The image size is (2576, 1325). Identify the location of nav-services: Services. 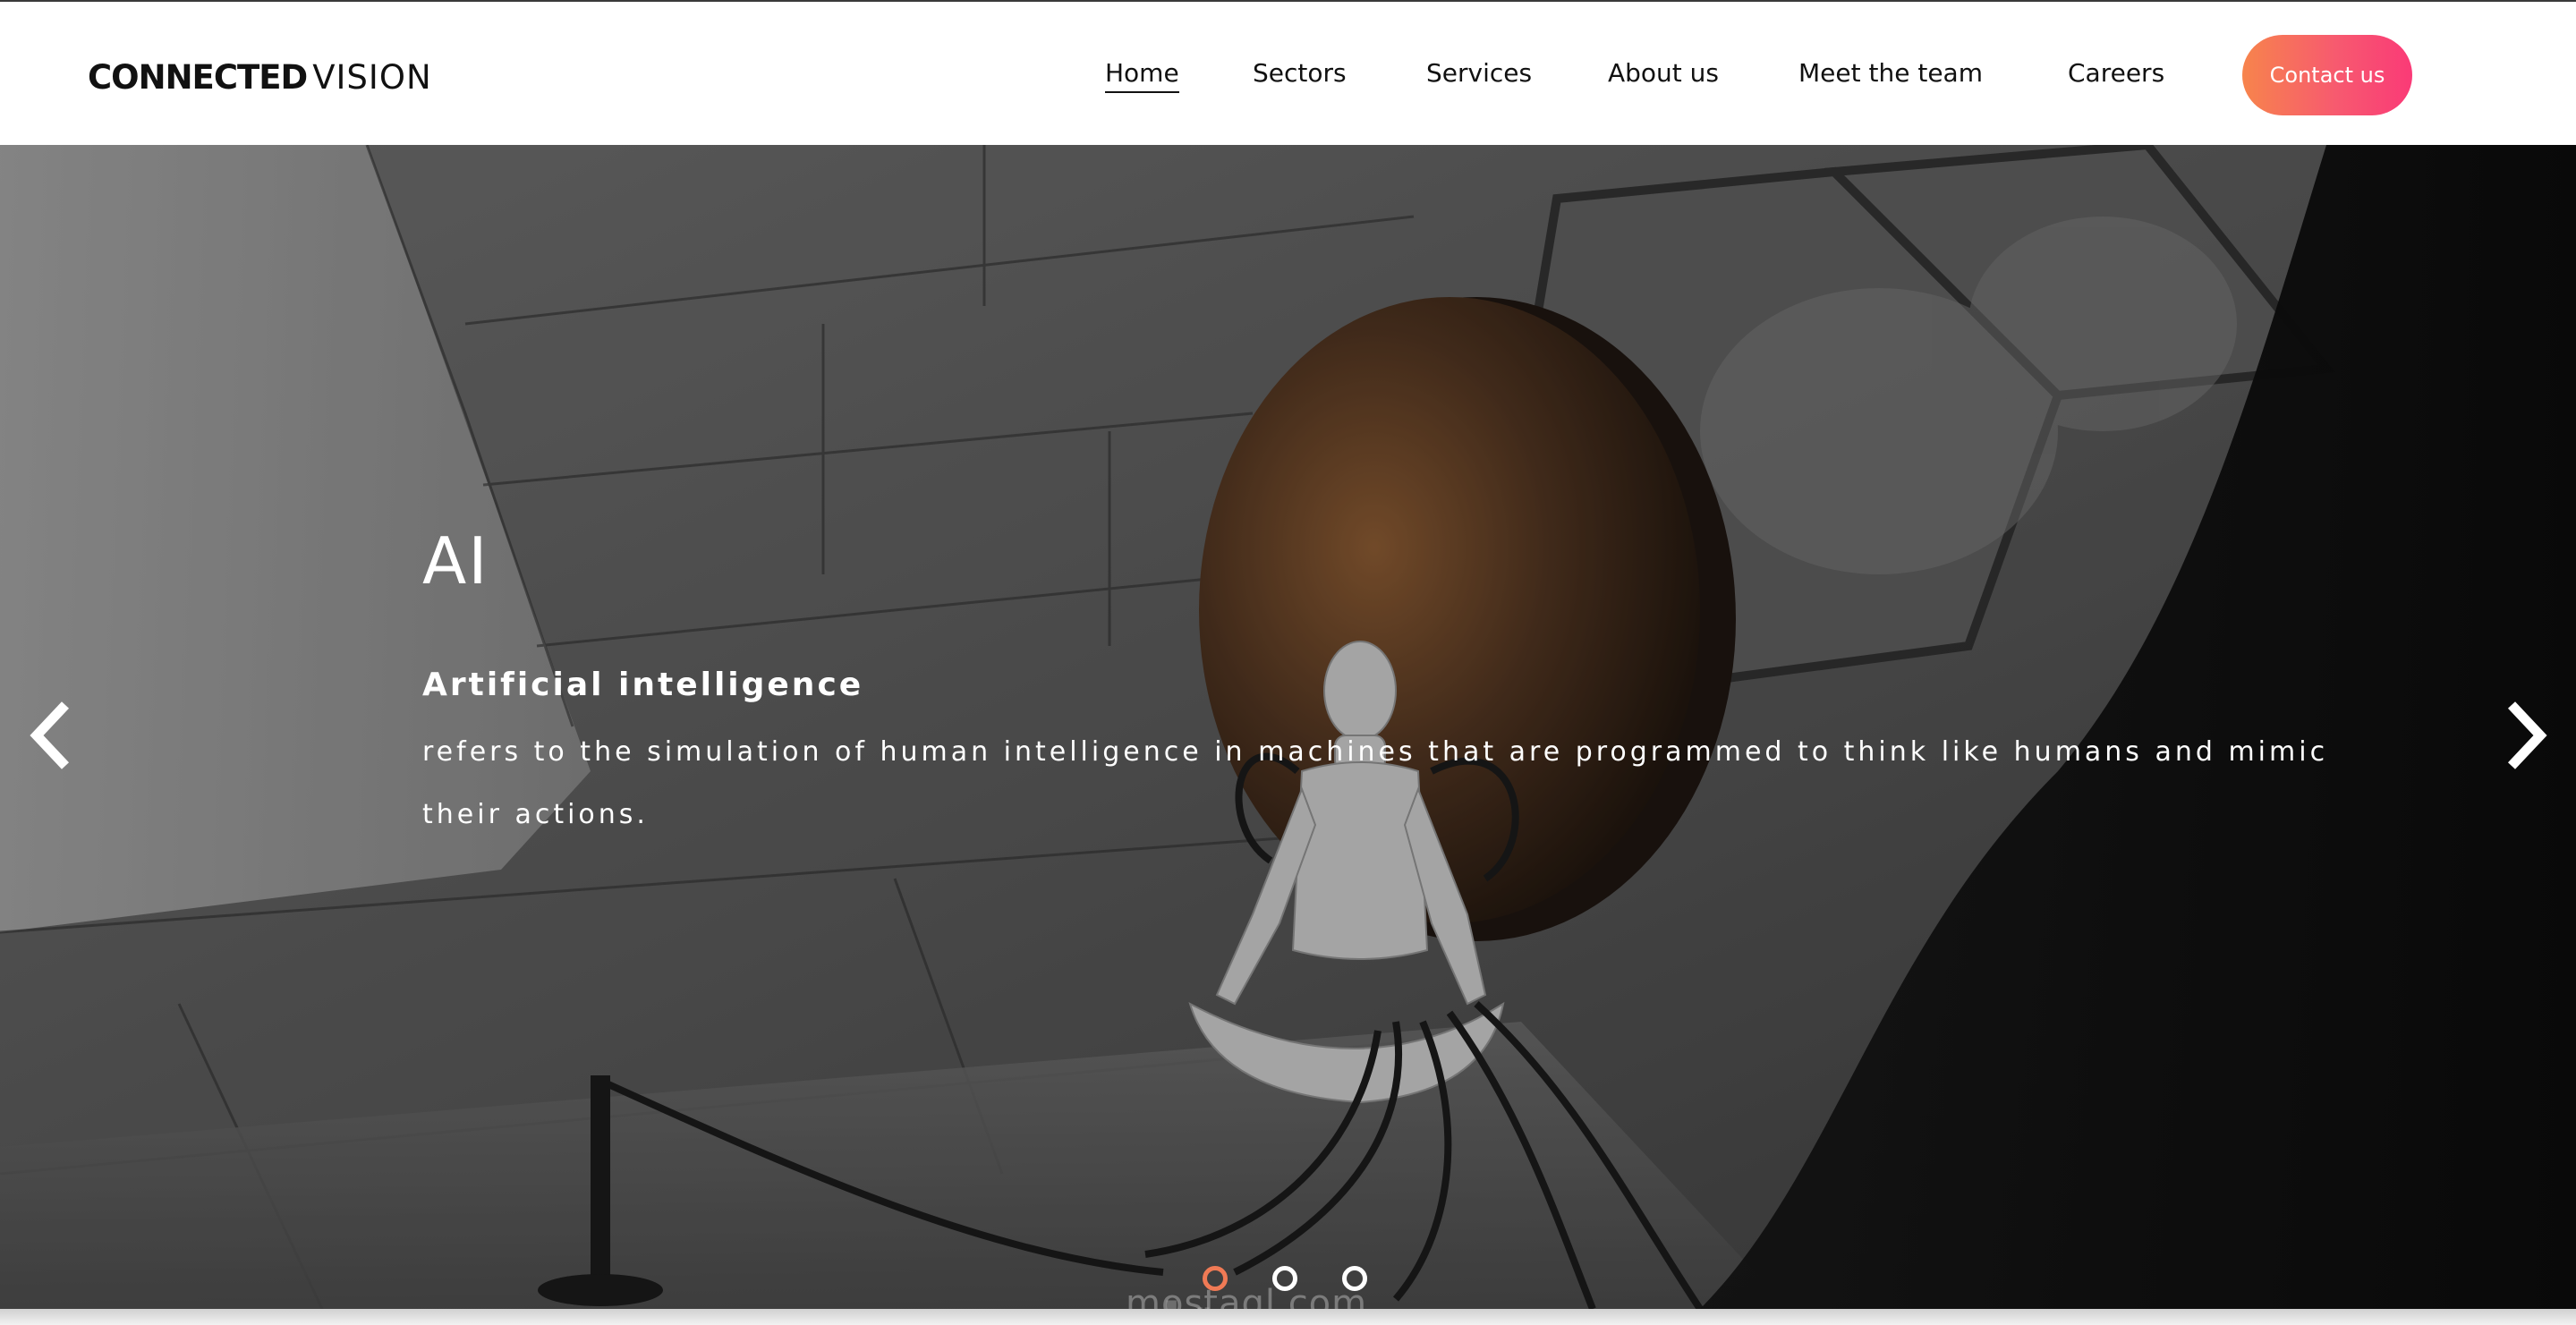
(1479, 73).